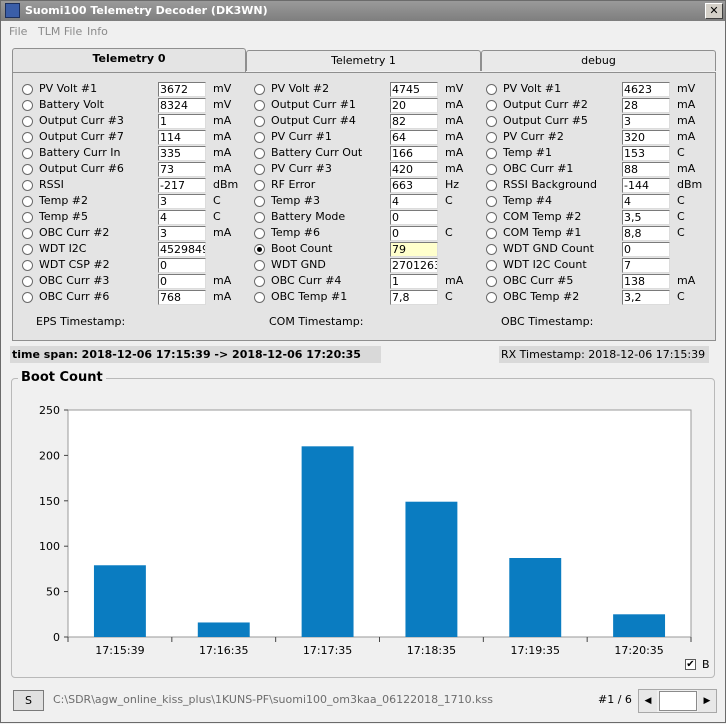 The height and width of the screenshot is (724, 726). I want to click on scroll-left-arrow-icon: ◀, so click(648, 701).